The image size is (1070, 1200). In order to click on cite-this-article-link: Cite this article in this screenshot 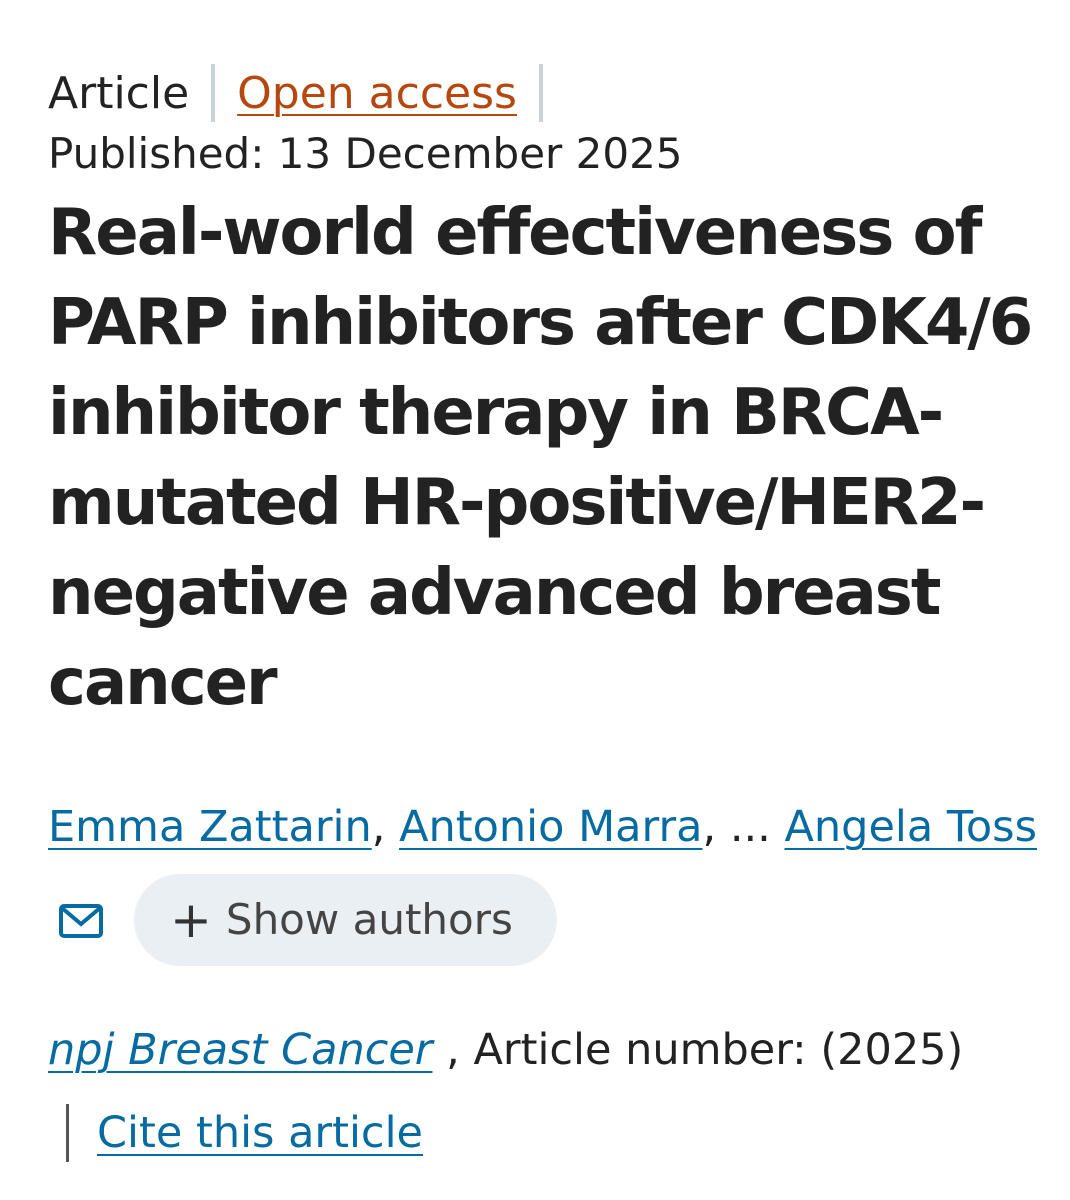, I will do `click(260, 1133)`.